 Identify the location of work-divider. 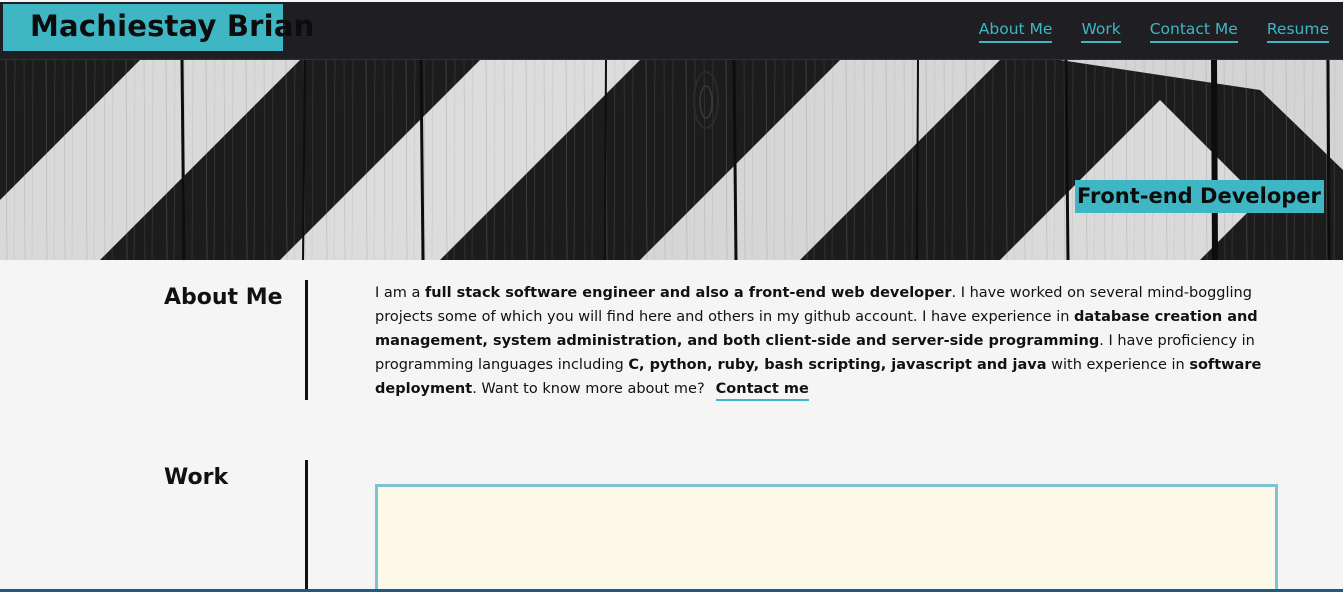
(306, 526).